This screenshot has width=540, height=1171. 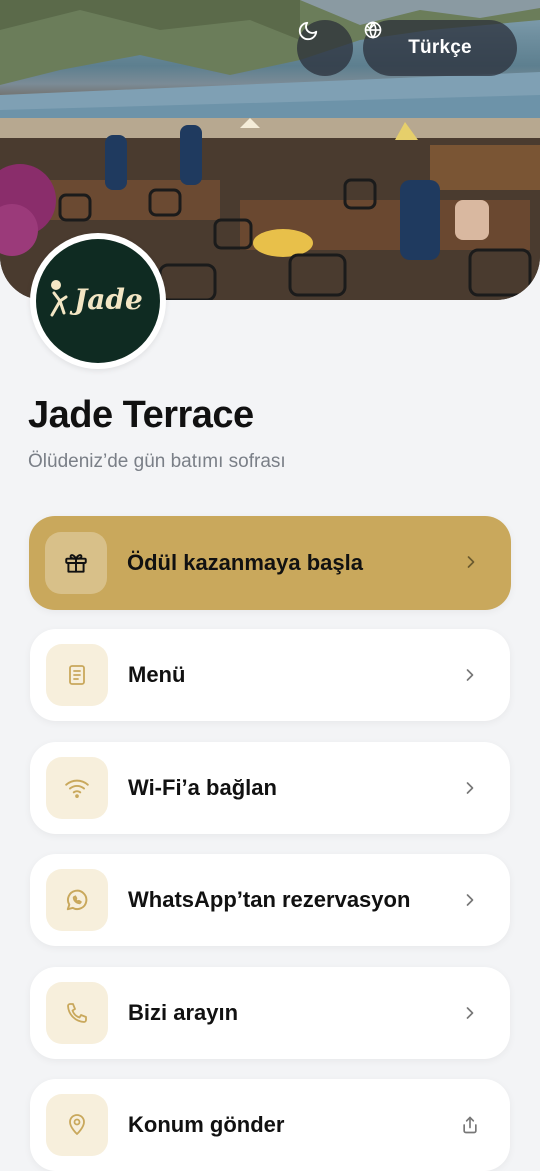 I want to click on logo-badge: Jade, so click(x=98, y=301).